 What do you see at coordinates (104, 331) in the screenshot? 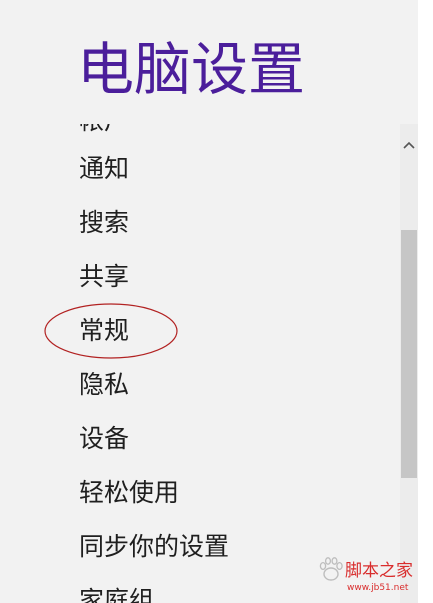
I see `nav-item-general: 常规` at bounding box center [104, 331].